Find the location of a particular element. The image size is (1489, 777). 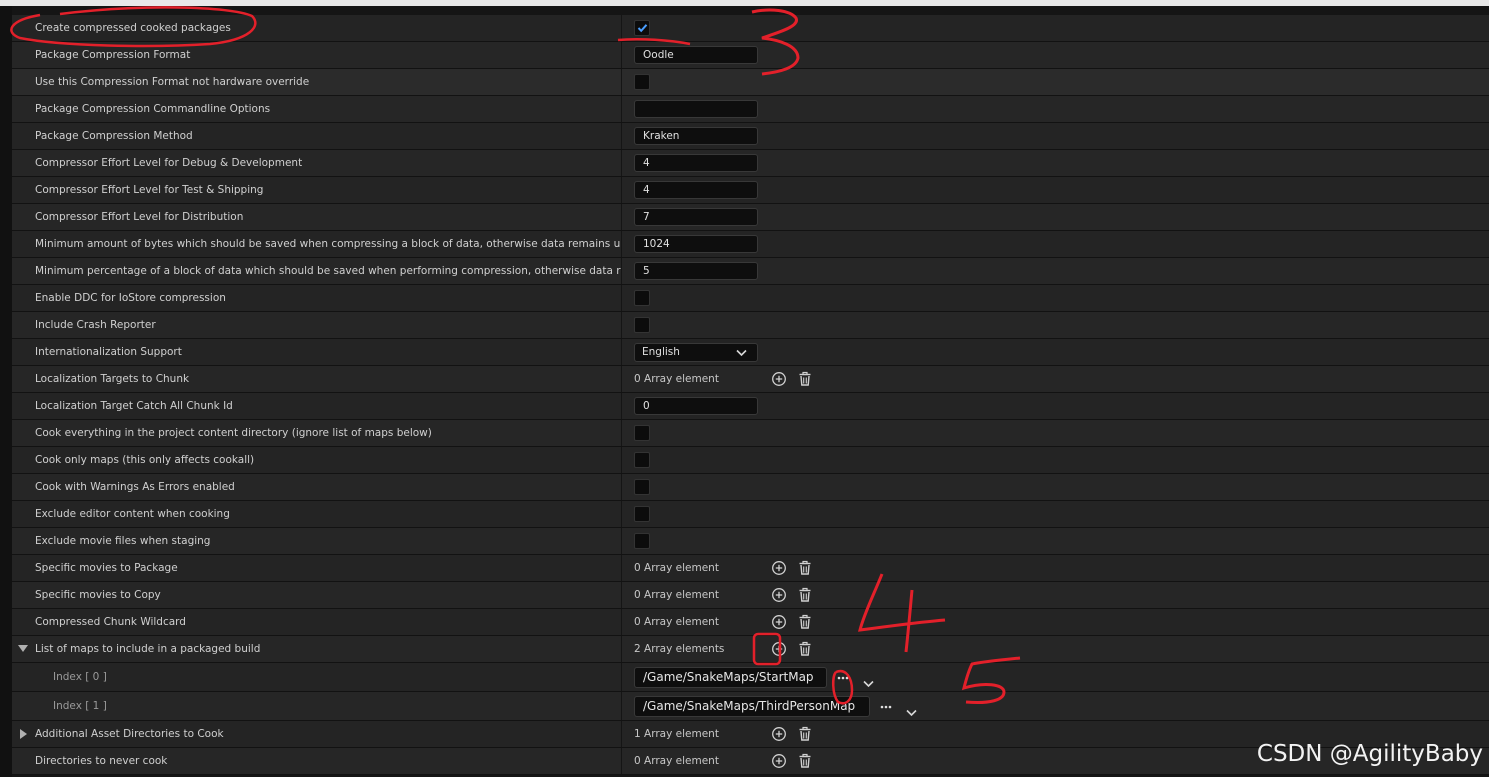

property-label: Include Crash Reporter is located at coordinates (95, 325).